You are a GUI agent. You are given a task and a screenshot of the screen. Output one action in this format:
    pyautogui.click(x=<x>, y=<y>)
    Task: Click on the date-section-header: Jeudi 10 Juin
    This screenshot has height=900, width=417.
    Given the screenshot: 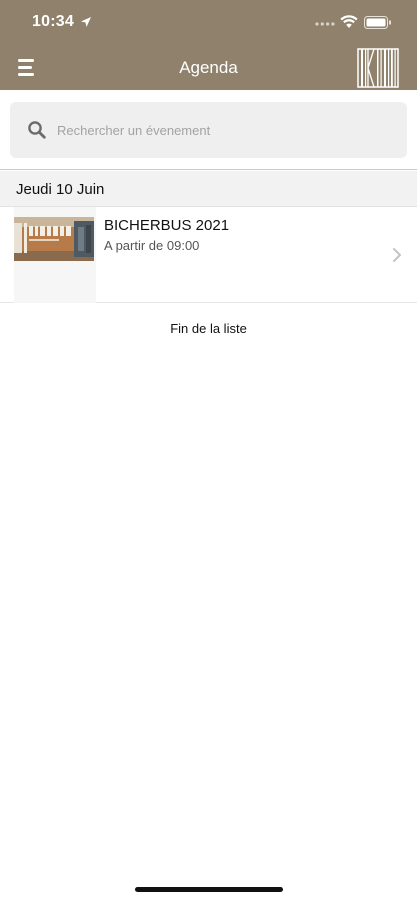 What is the action you would take?
    pyautogui.click(x=208, y=189)
    